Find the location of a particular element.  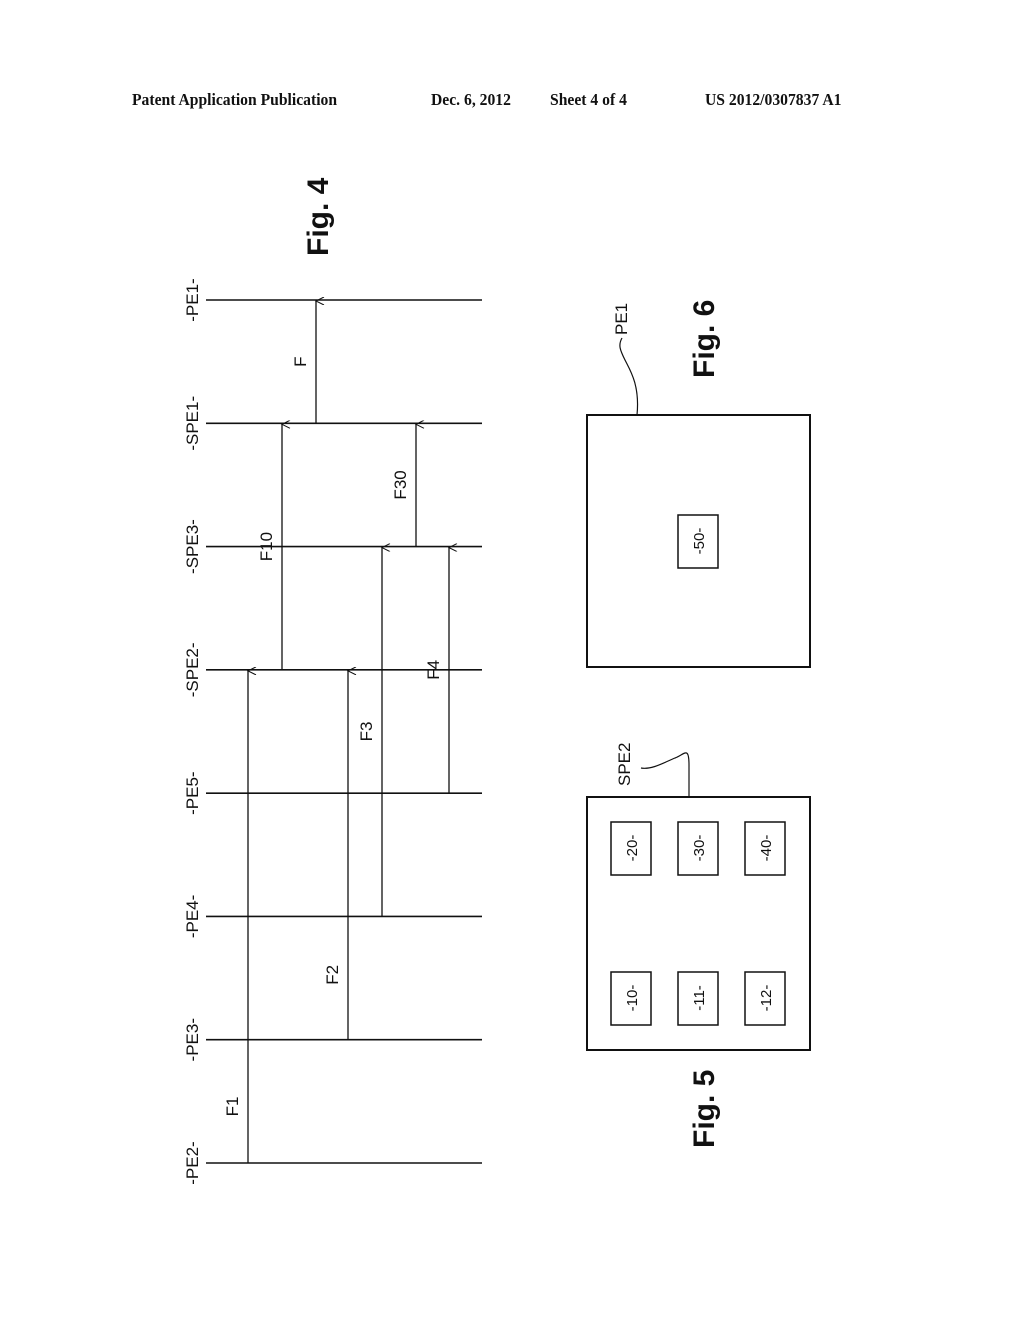

flow-arrow-label: F4 is located at coordinates (433, 670).